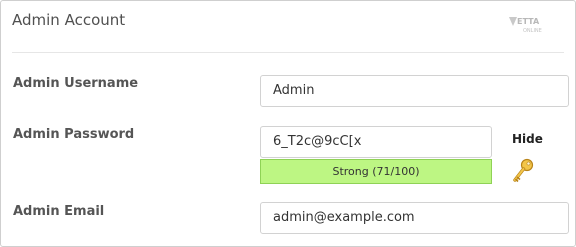 This screenshot has height=247, width=576. What do you see at coordinates (76, 83) in the screenshot?
I see `username-label: Admin Username` at bounding box center [76, 83].